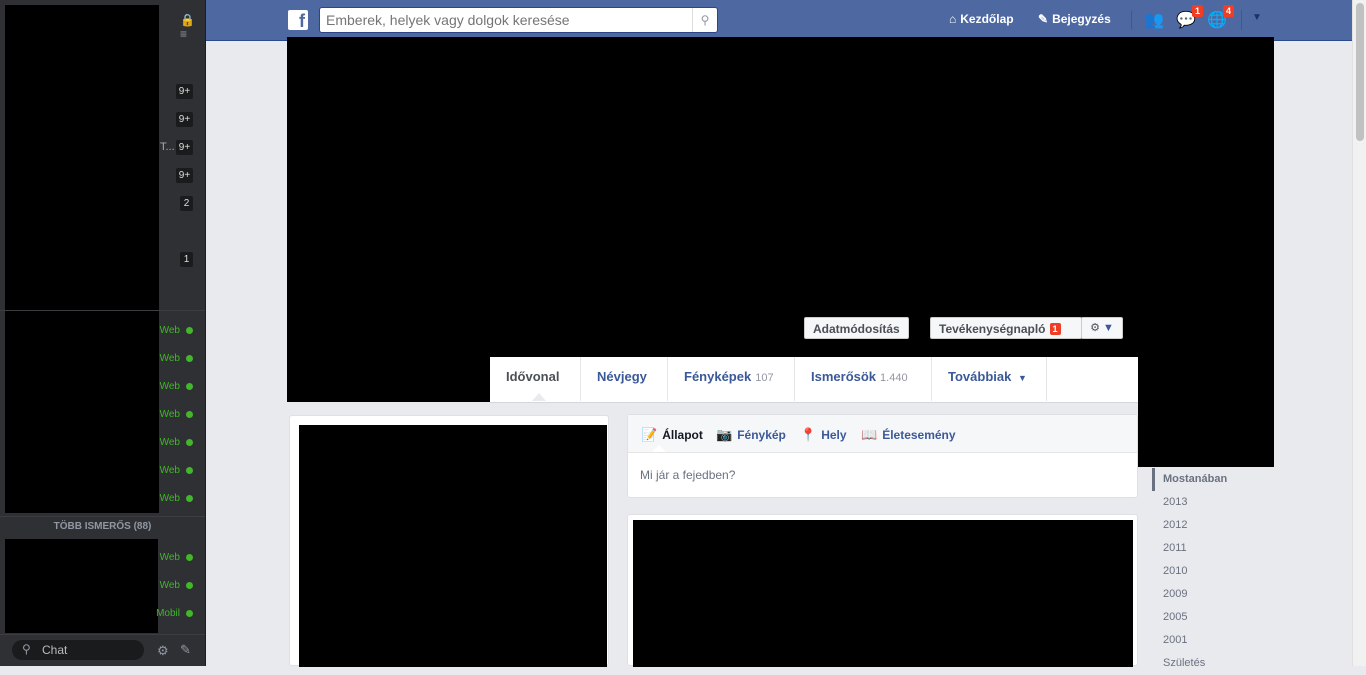 Image resolution: width=1366 pixels, height=675 pixels. I want to click on edit-profile-button: Adatmódosítás, so click(856, 328).